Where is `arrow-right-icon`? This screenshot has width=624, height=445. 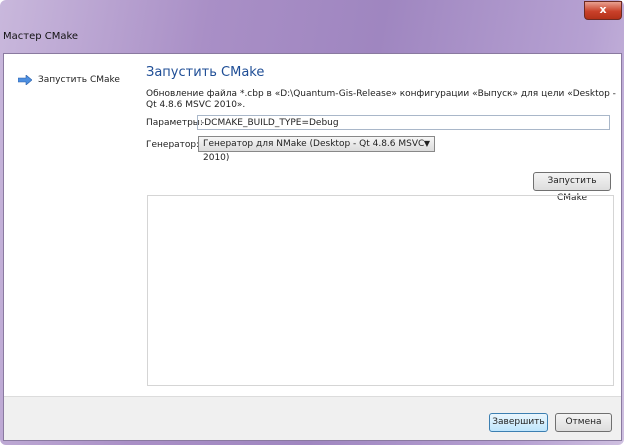
arrow-right-icon is located at coordinates (25, 80).